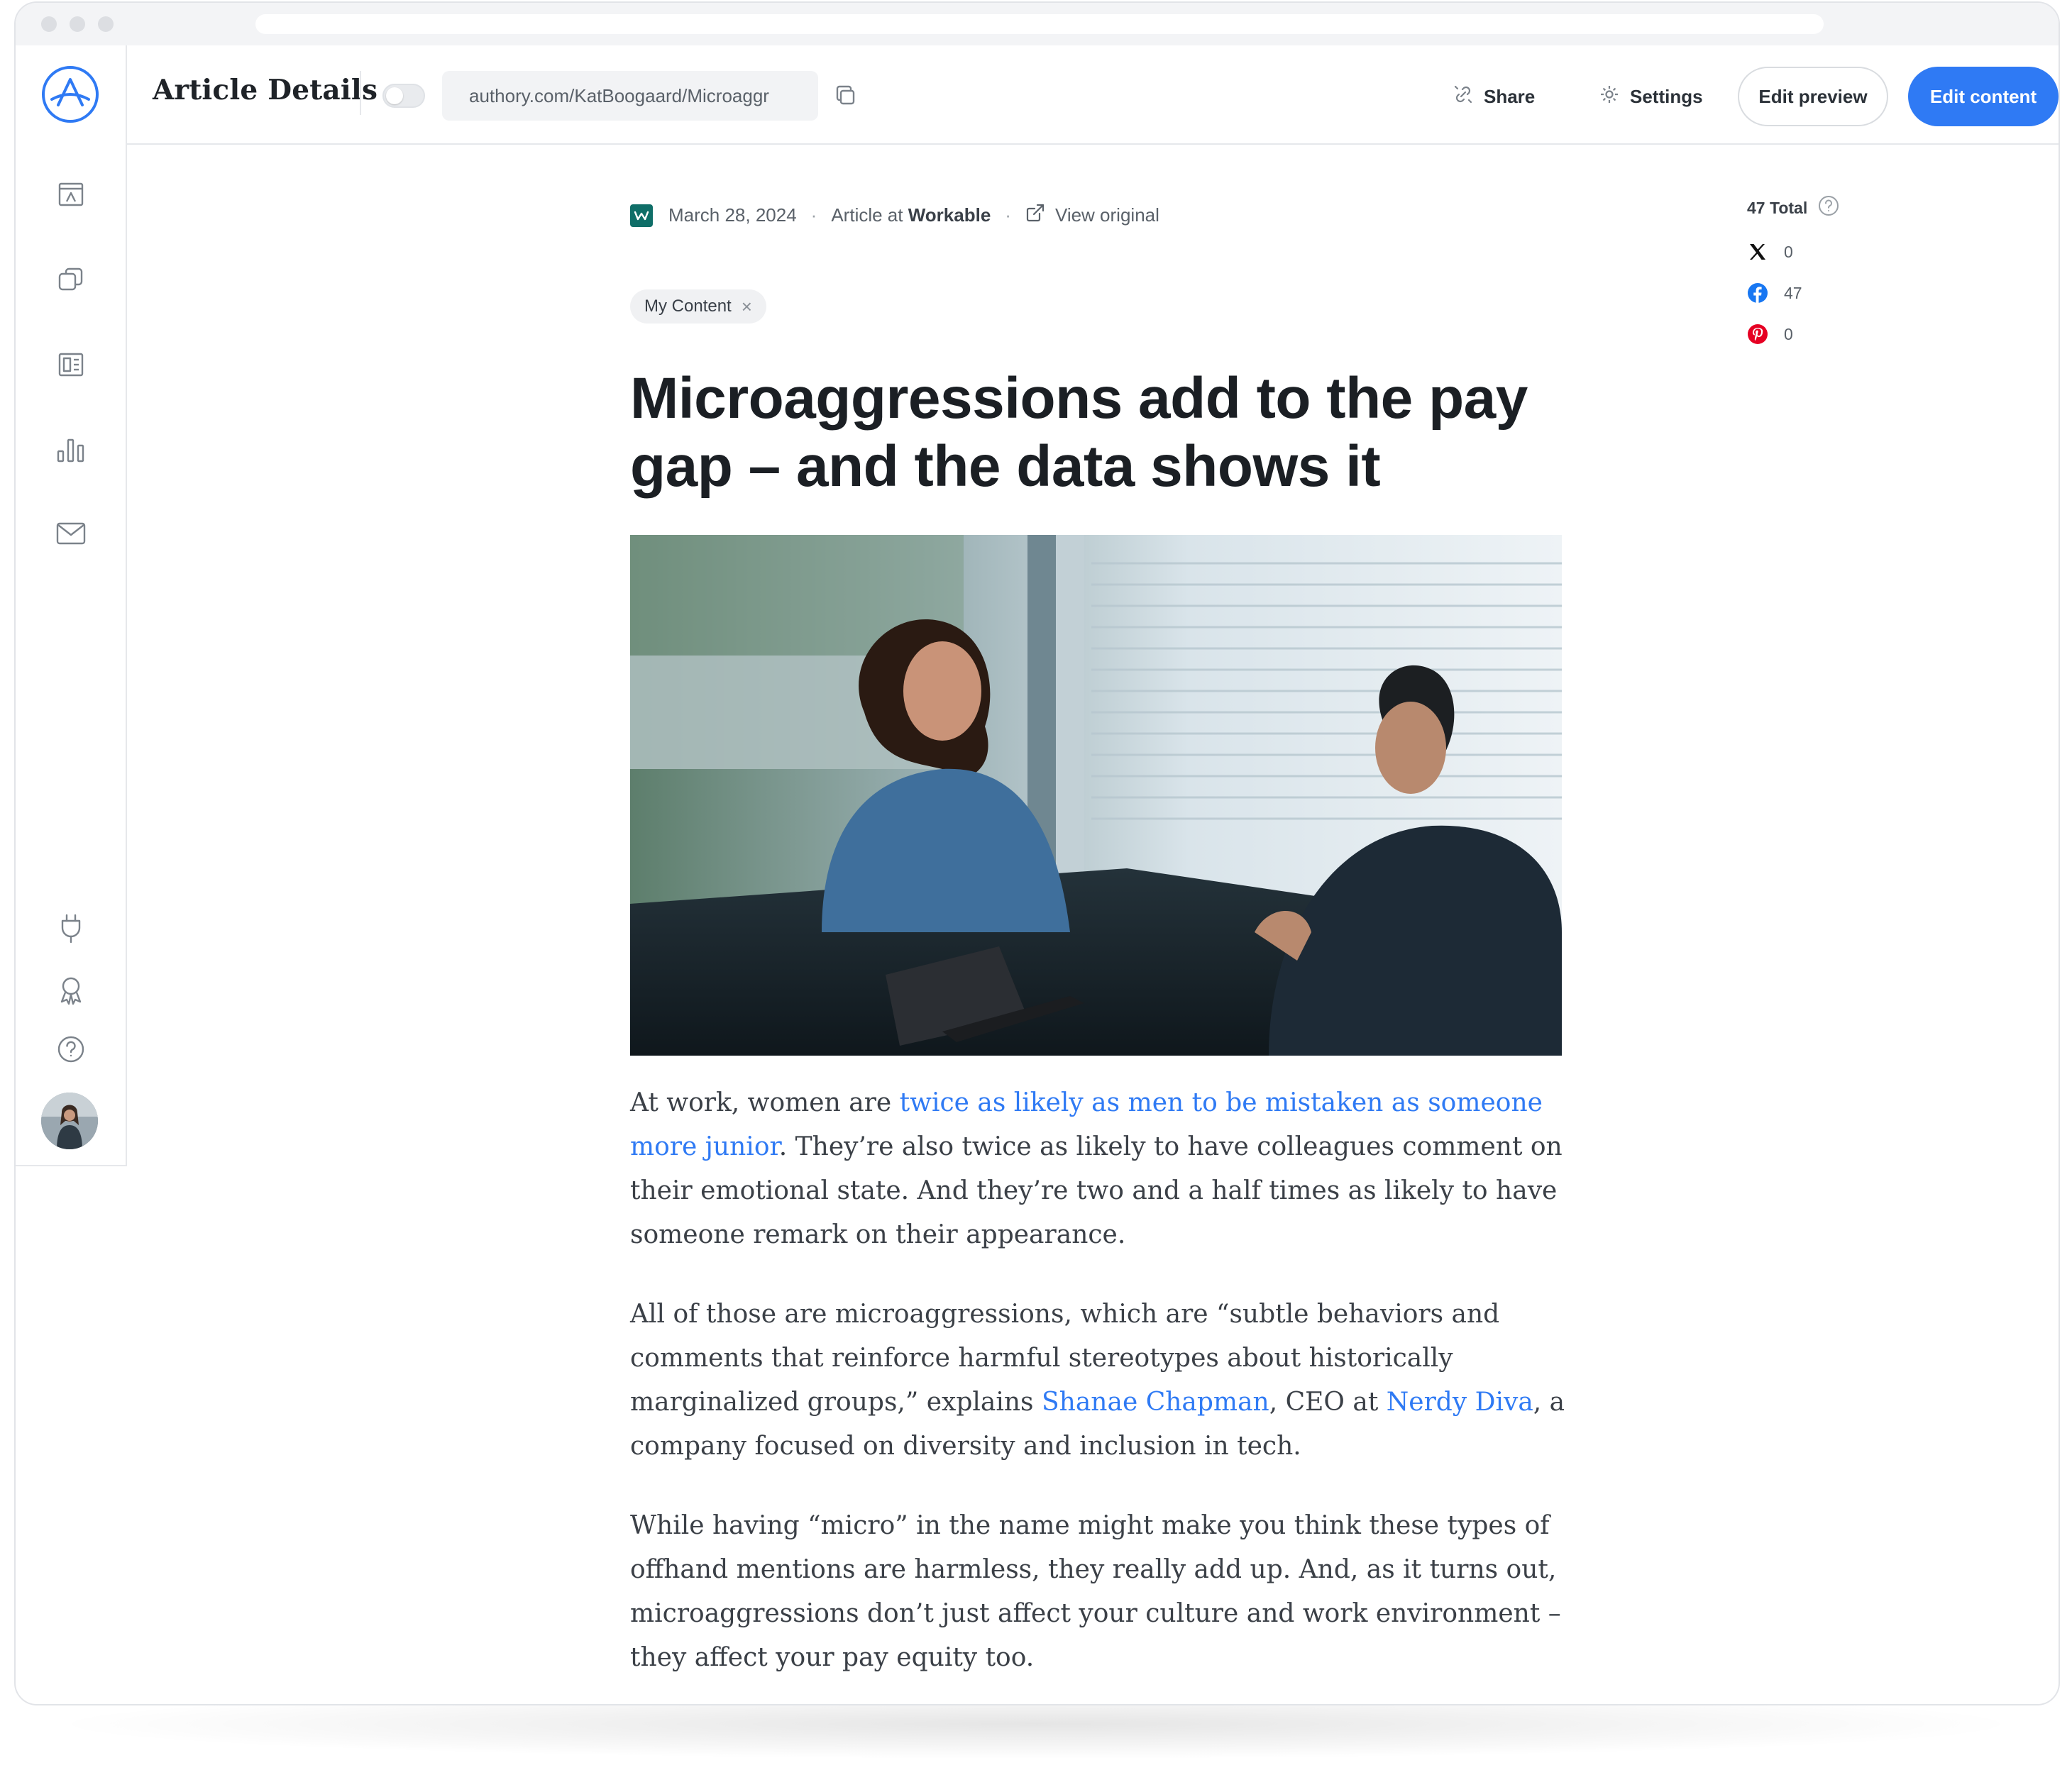 Image resolution: width=2072 pixels, height=1775 pixels. I want to click on newspaper-icon, so click(71, 365).